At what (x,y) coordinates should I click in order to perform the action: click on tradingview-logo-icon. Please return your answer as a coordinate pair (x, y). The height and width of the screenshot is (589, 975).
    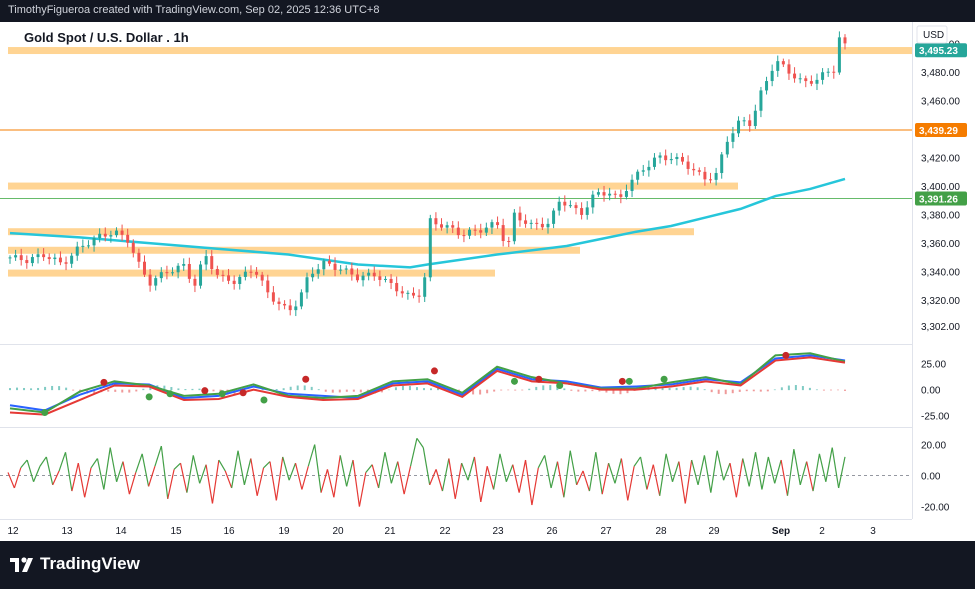
    Looking at the image, I should click on (21, 564).